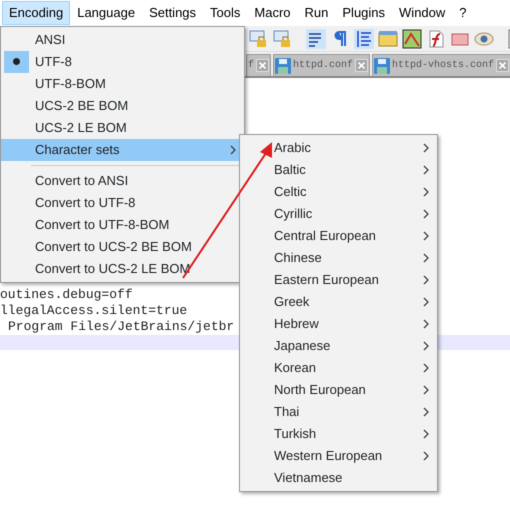  Describe the element at coordinates (338, 258) in the screenshot. I see `menu-item: Chinese` at that location.